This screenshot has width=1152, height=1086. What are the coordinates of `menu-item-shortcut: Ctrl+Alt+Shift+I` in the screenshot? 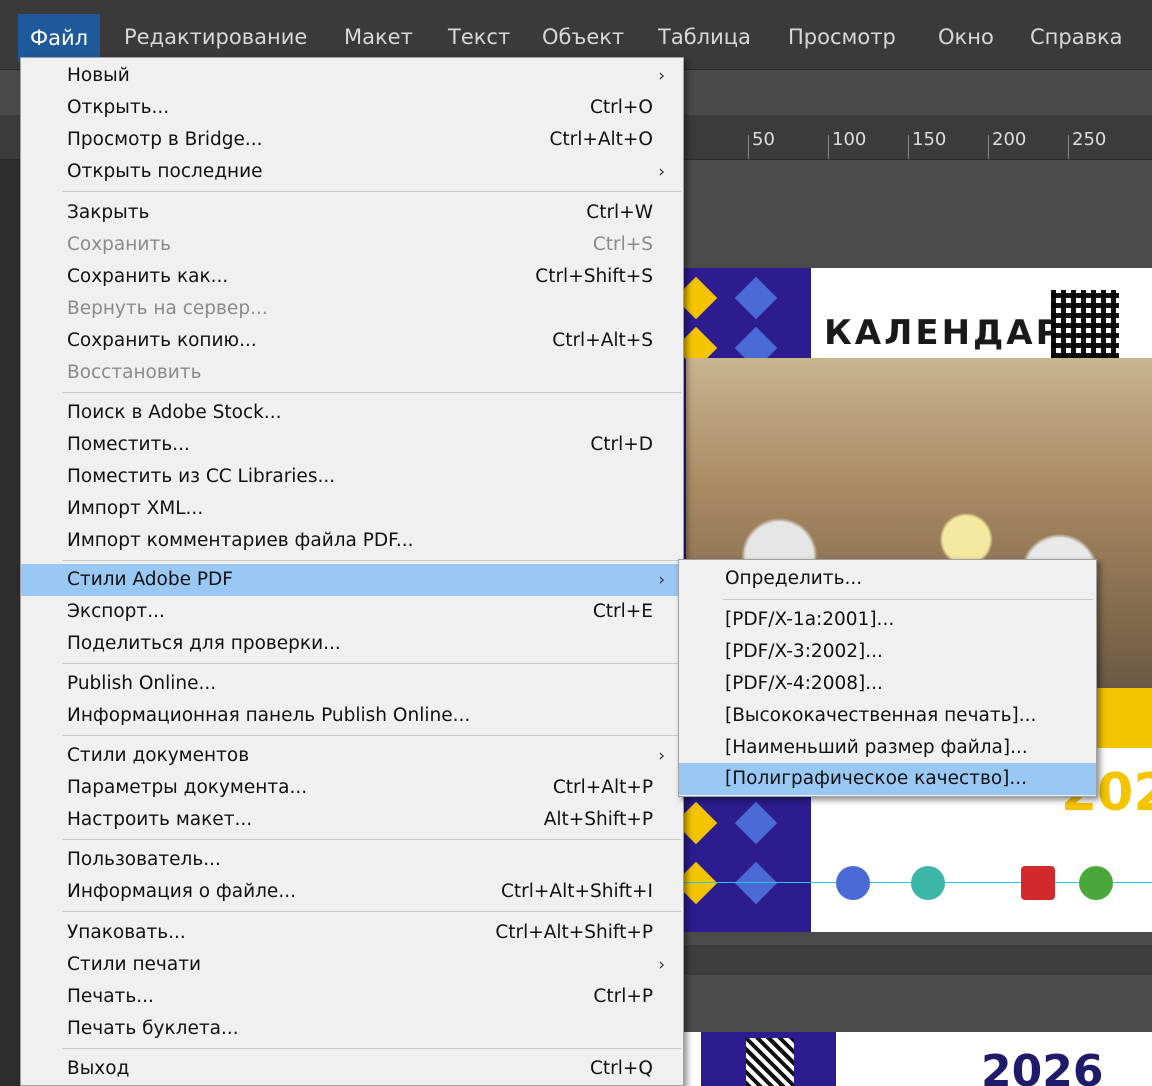 It's located at (577, 891).